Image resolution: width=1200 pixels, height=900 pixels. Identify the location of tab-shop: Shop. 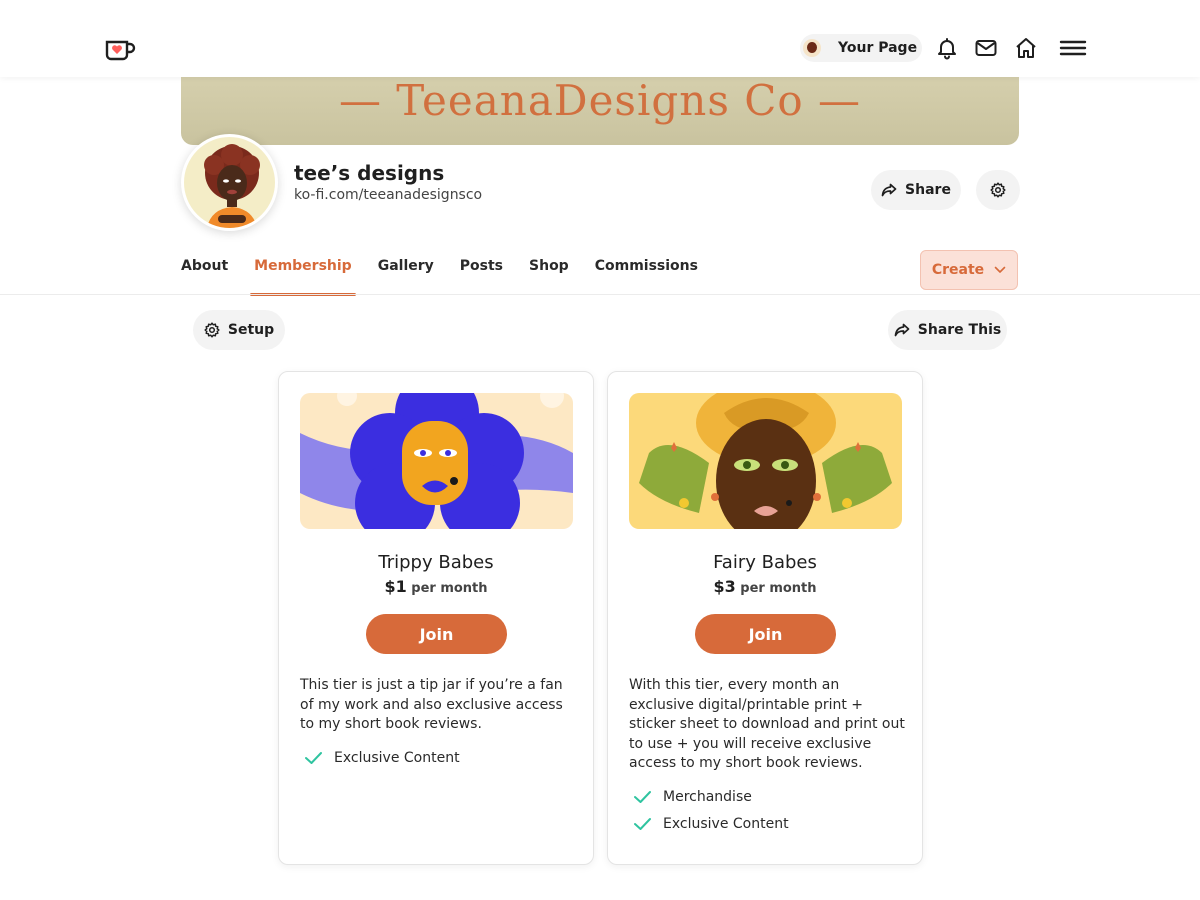
(549, 277).